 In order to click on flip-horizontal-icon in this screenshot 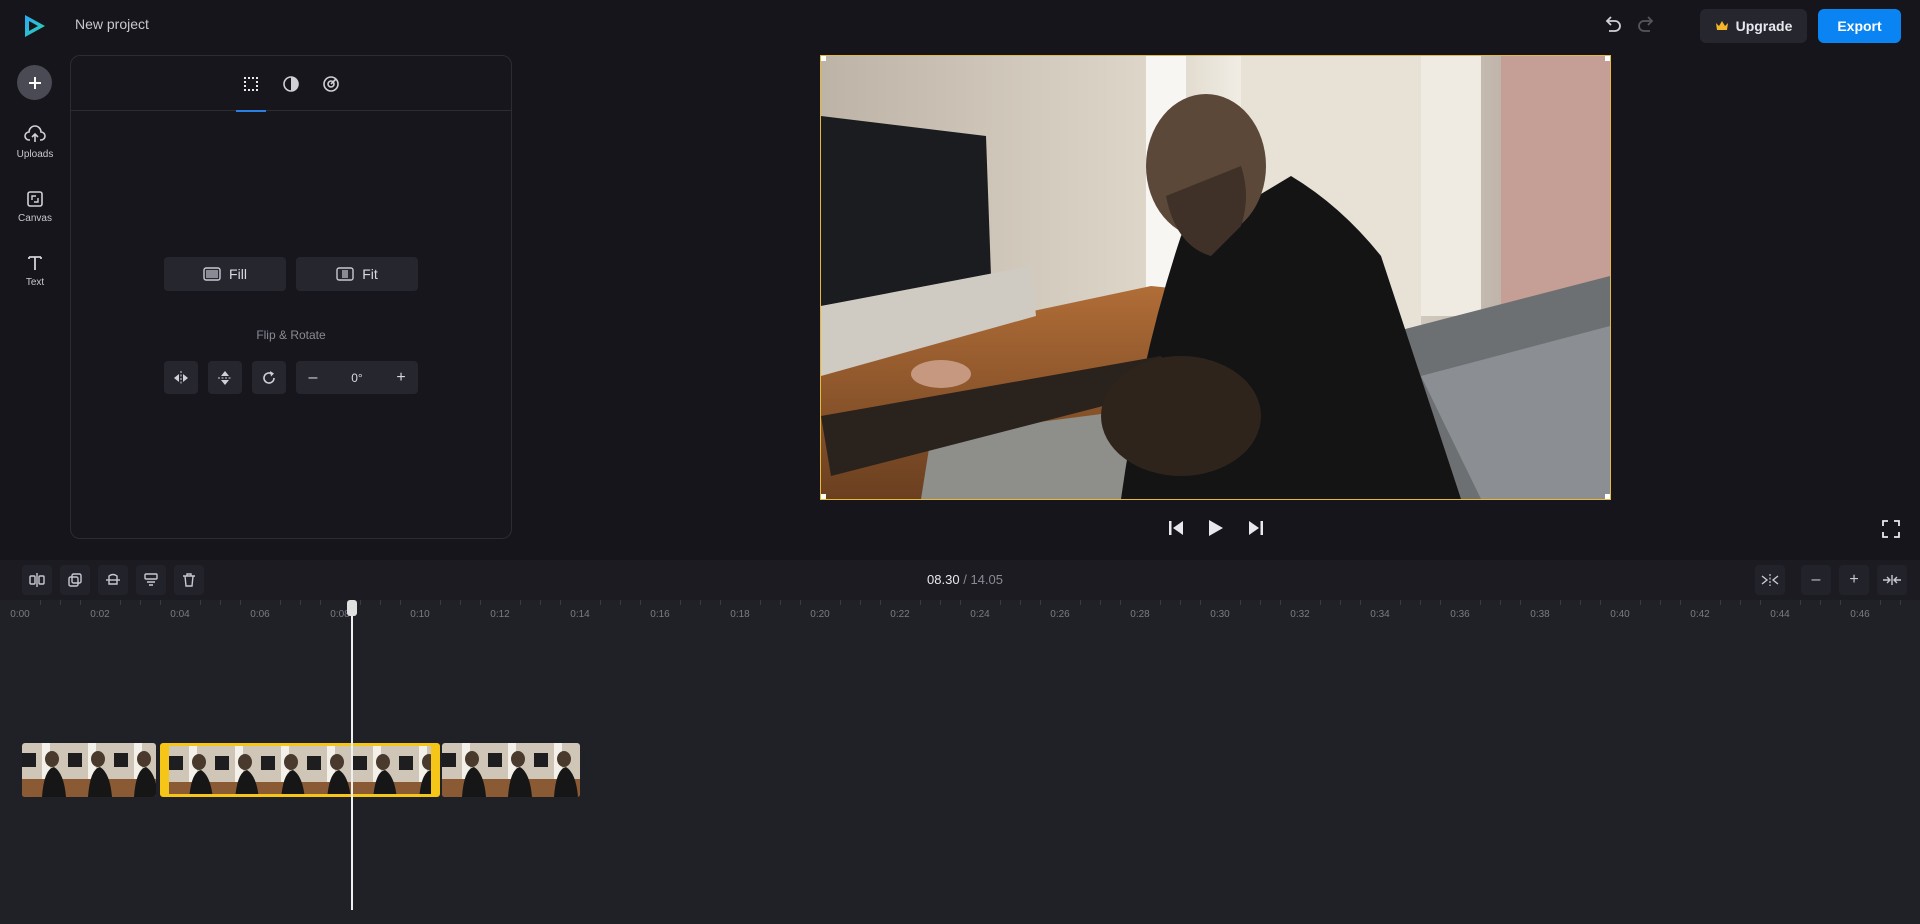, I will do `click(181, 377)`.